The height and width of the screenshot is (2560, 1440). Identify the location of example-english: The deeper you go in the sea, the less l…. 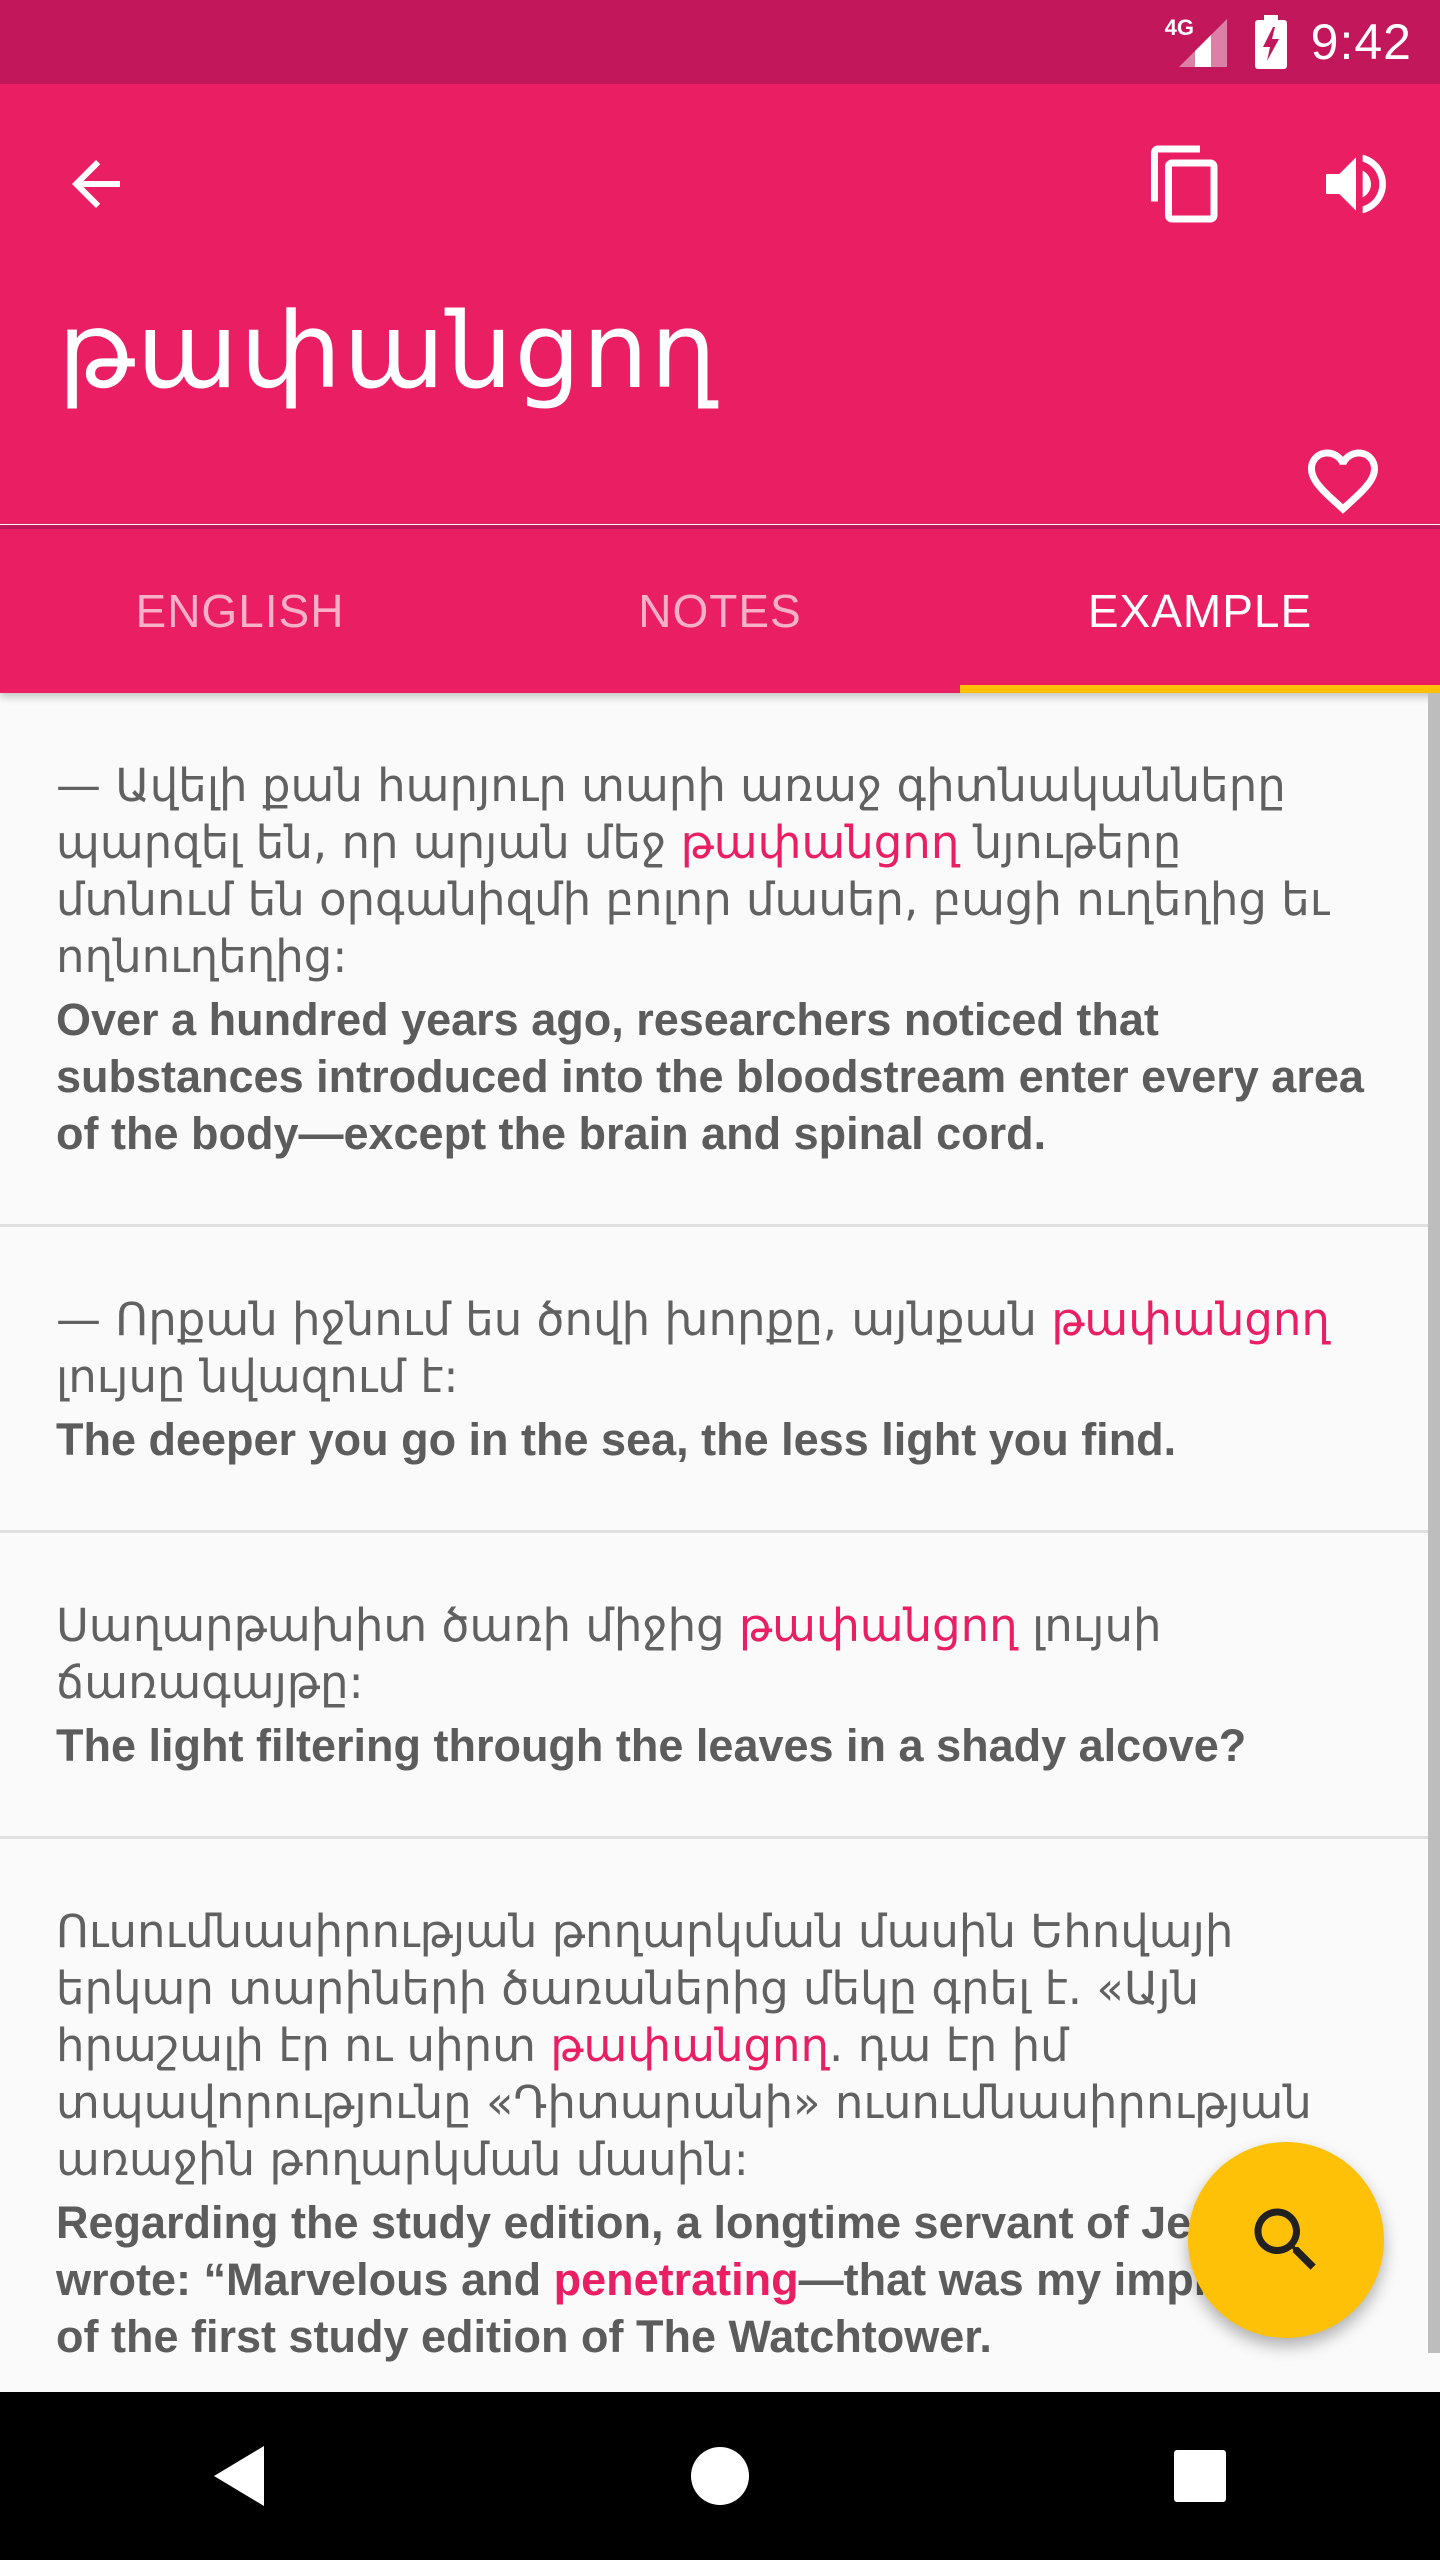
(616, 1439).